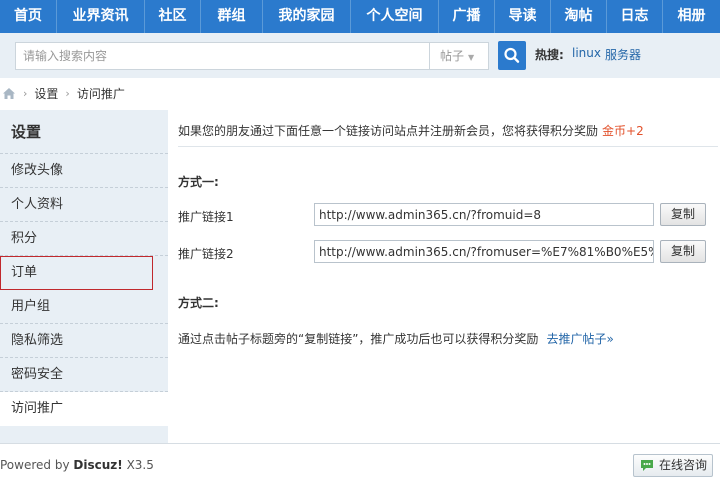 The image size is (720, 480). I want to click on promotion-intro: 如果您的朋友通过下面任意一个链接访问站点并注册新会员，您将获得积分奖励 金币+2, so click(411, 130).